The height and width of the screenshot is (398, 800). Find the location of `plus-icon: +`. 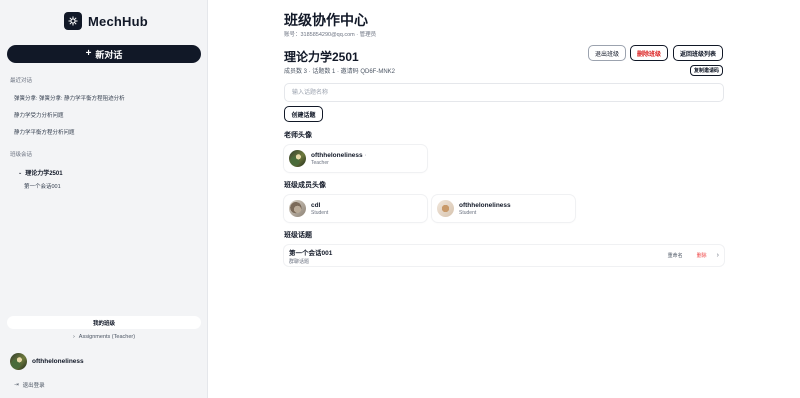

plus-icon: + is located at coordinates (88, 53).